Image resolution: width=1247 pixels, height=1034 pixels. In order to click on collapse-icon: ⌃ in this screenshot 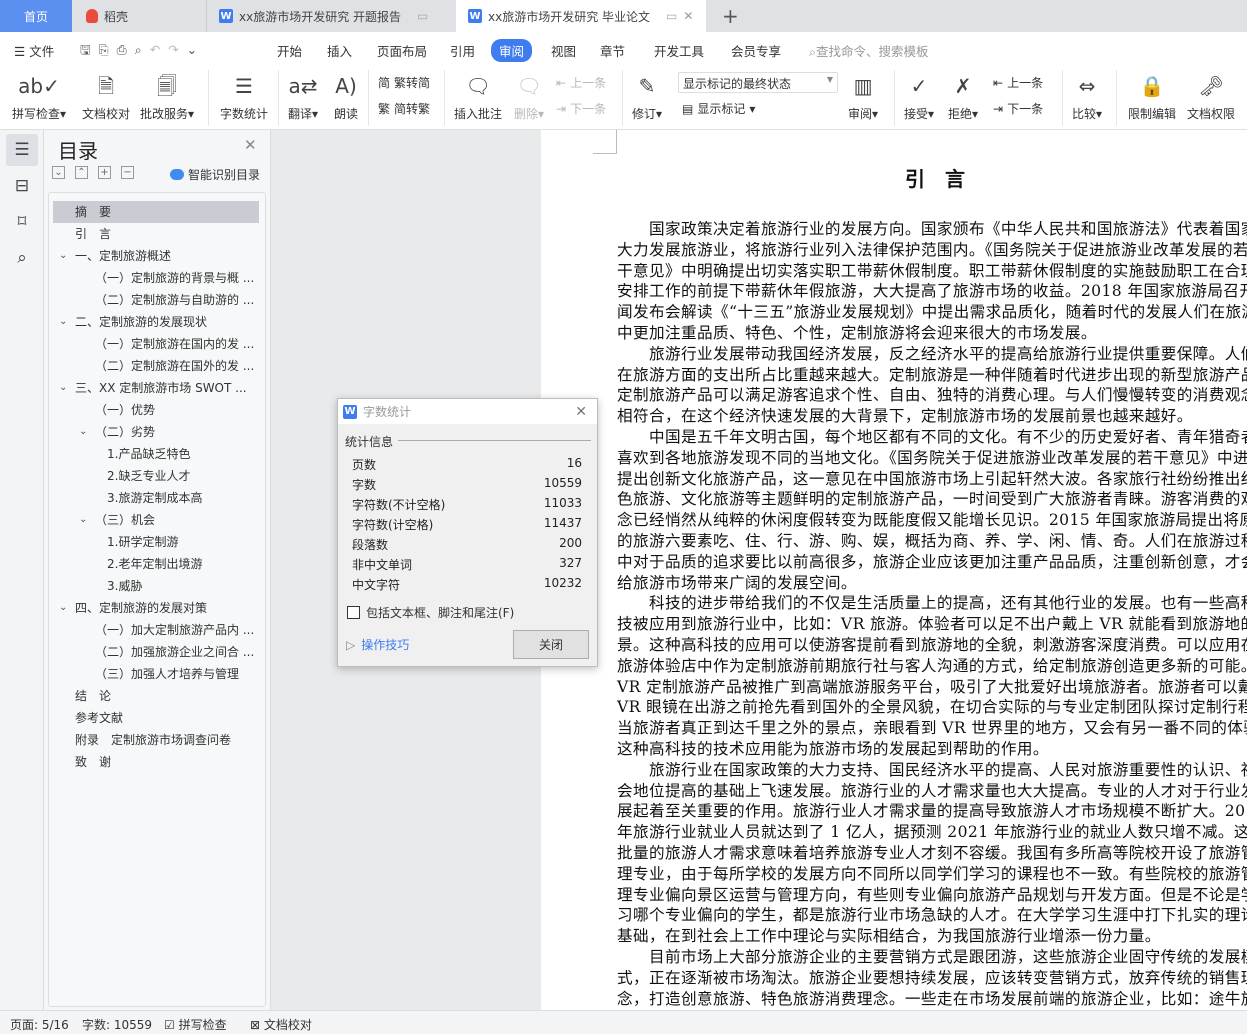, I will do `click(81, 172)`.